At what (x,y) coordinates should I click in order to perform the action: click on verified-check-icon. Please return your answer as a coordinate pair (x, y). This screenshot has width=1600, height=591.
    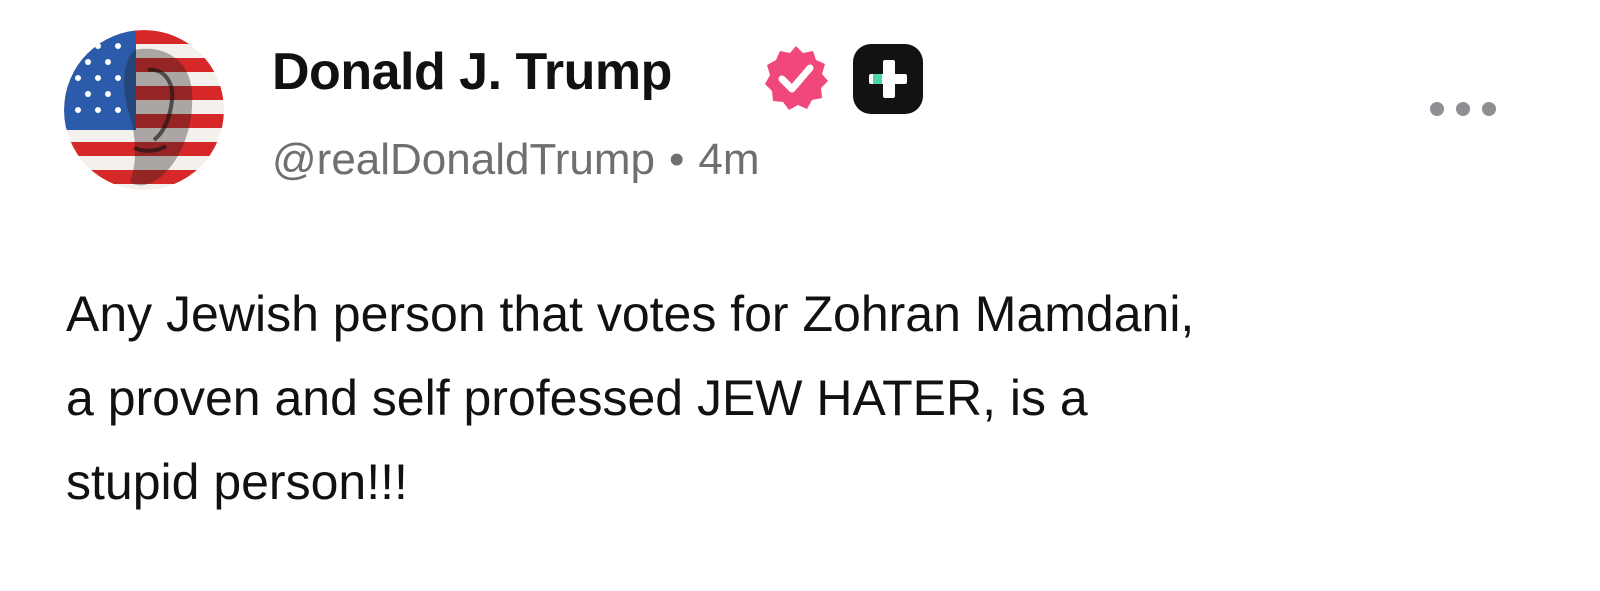
    Looking at the image, I should click on (796, 78).